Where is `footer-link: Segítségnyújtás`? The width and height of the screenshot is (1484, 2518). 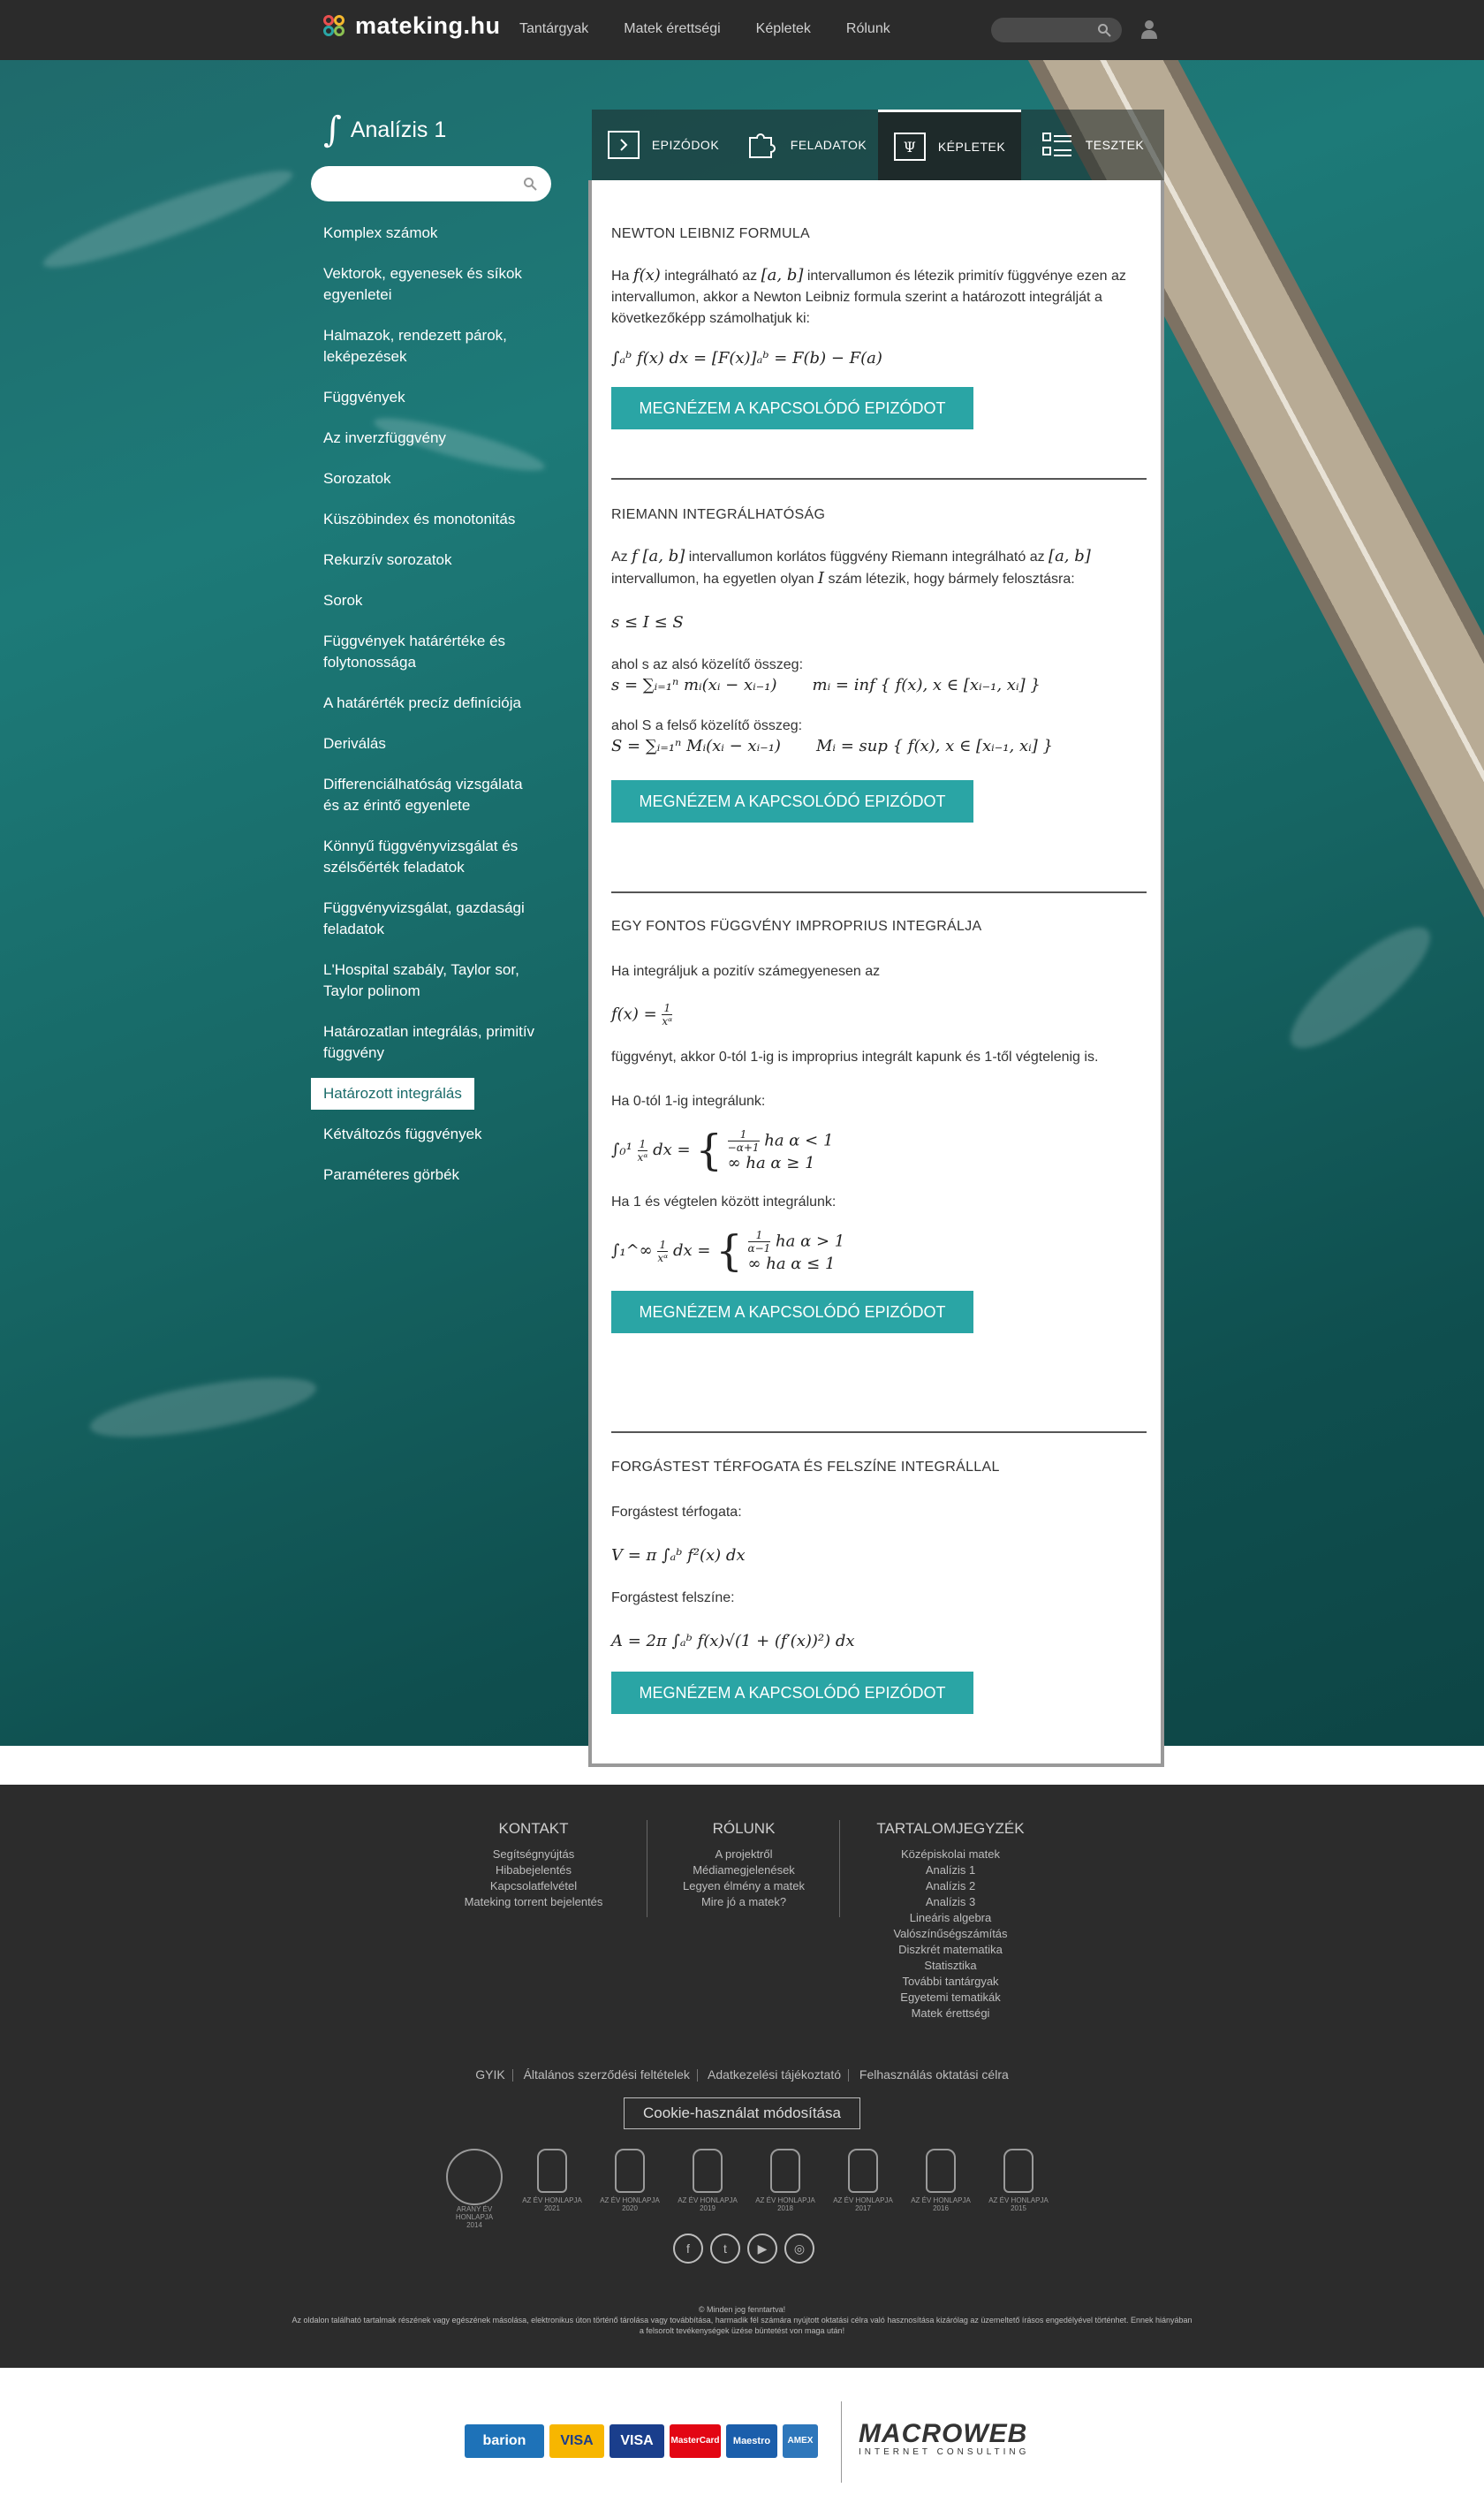 footer-link: Segítségnyújtás is located at coordinates (533, 1855).